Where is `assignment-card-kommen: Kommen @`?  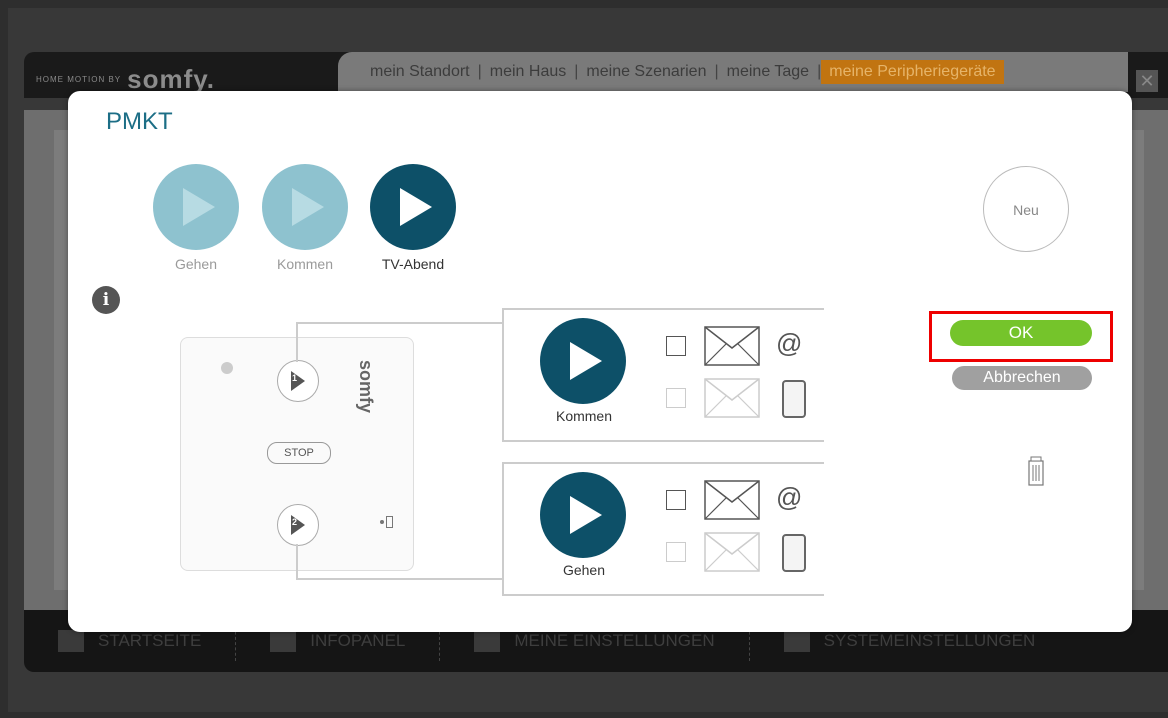 assignment-card-kommen: Kommen @ is located at coordinates (663, 375).